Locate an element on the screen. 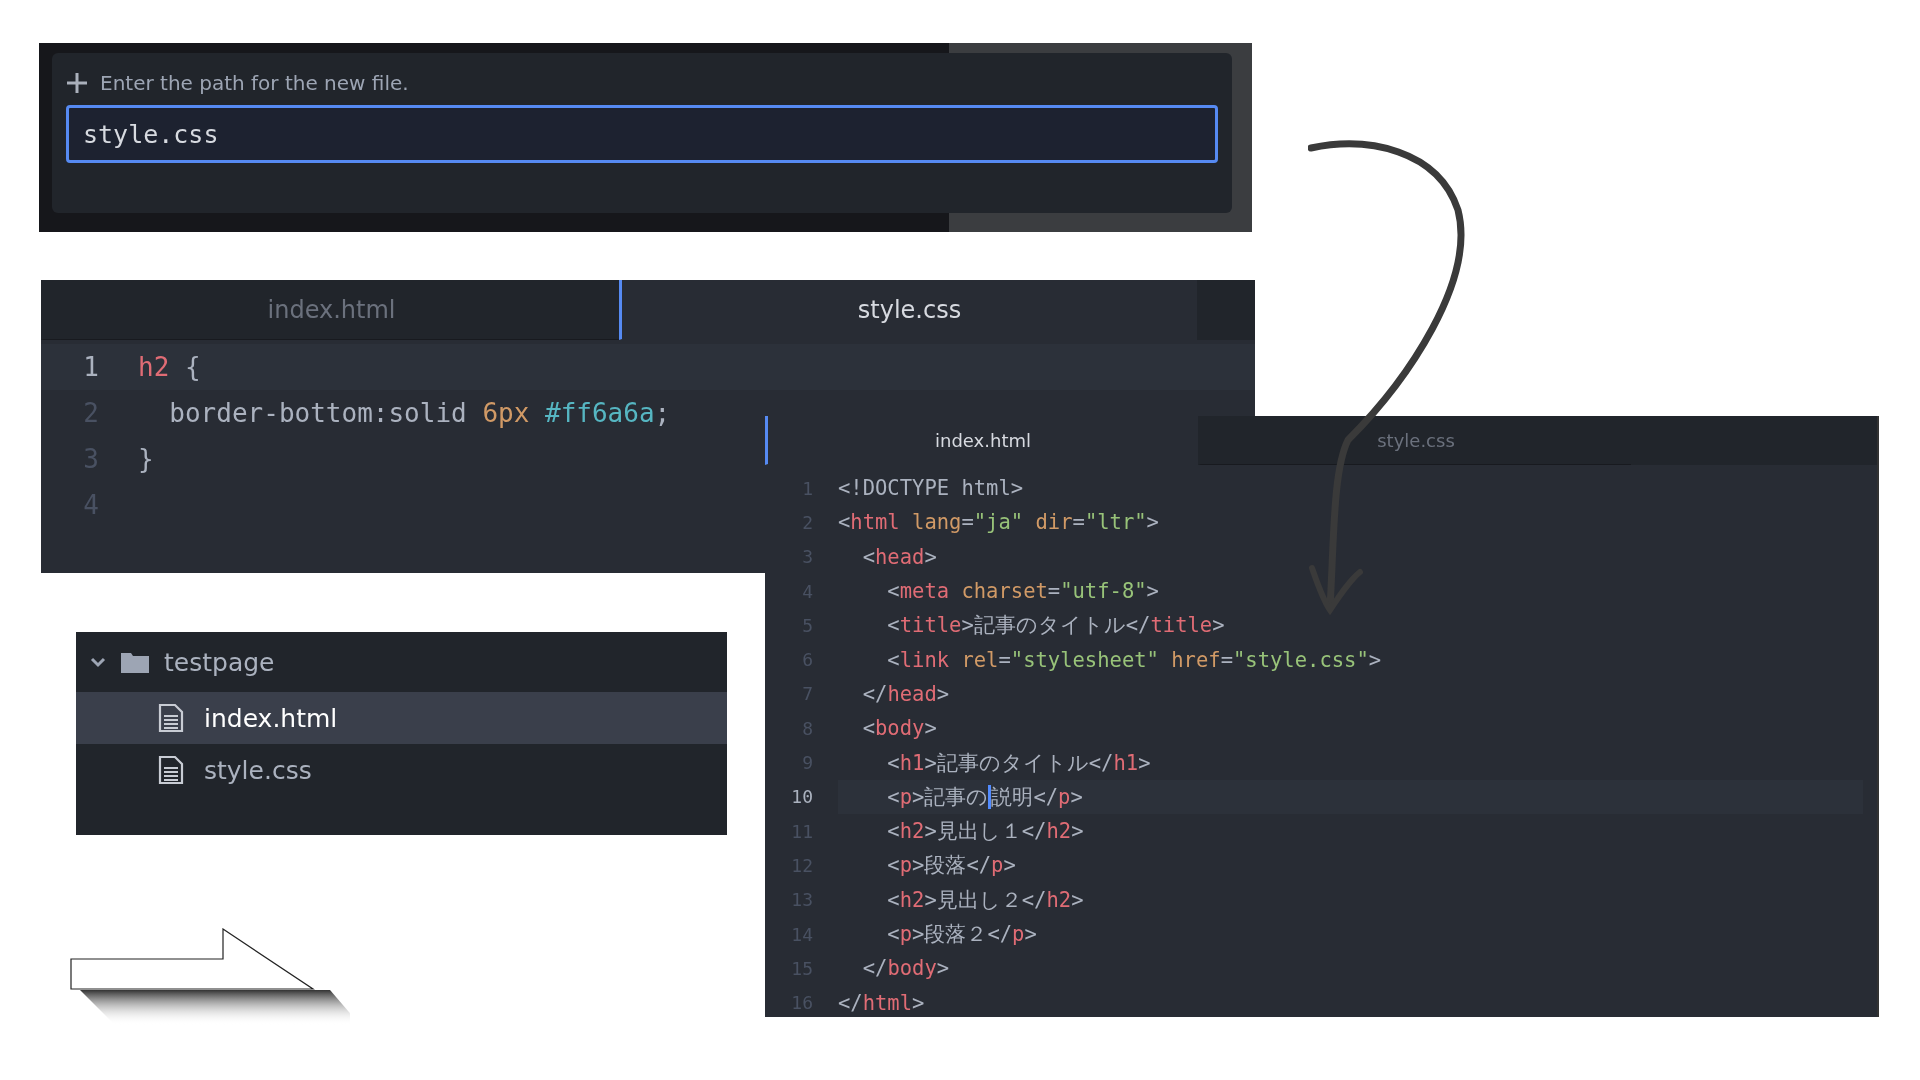  code-line: h2 { is located at coordinates (169, 367).